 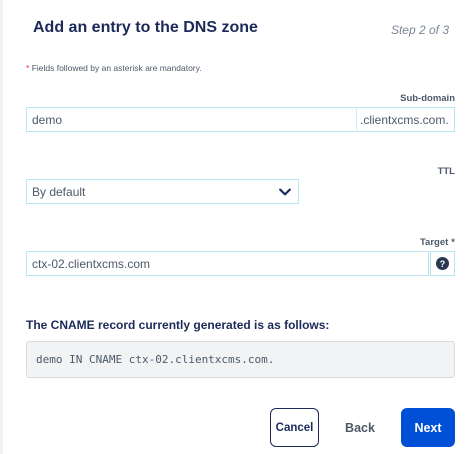 I want to click on question-circle-icon: ?, so click(x=442, y=263).